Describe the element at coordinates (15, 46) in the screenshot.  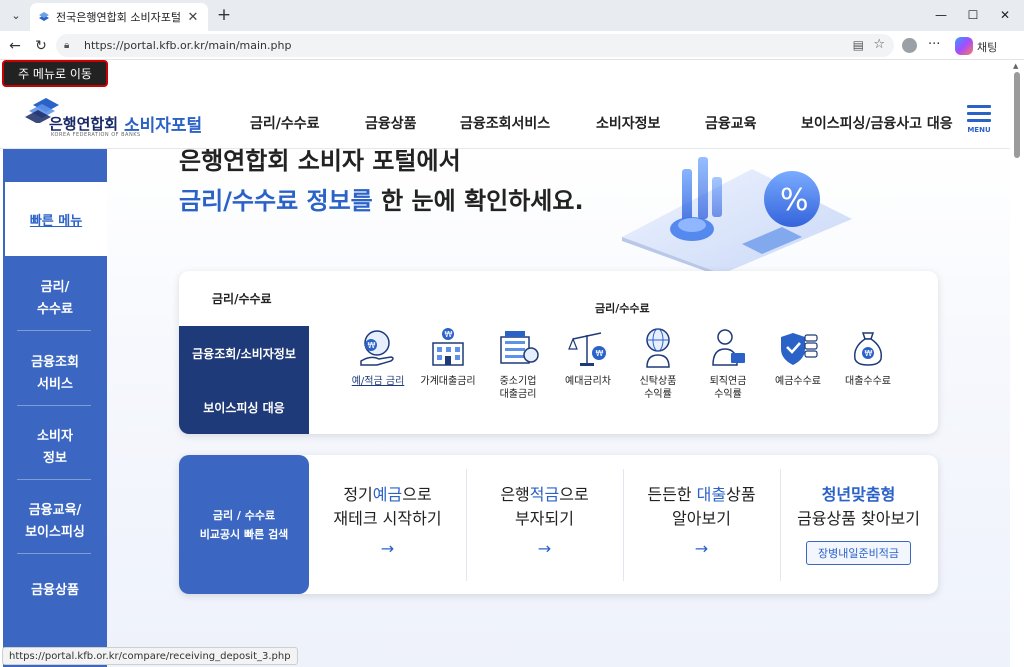
I see `back-arrow-icon: ←` at that location.